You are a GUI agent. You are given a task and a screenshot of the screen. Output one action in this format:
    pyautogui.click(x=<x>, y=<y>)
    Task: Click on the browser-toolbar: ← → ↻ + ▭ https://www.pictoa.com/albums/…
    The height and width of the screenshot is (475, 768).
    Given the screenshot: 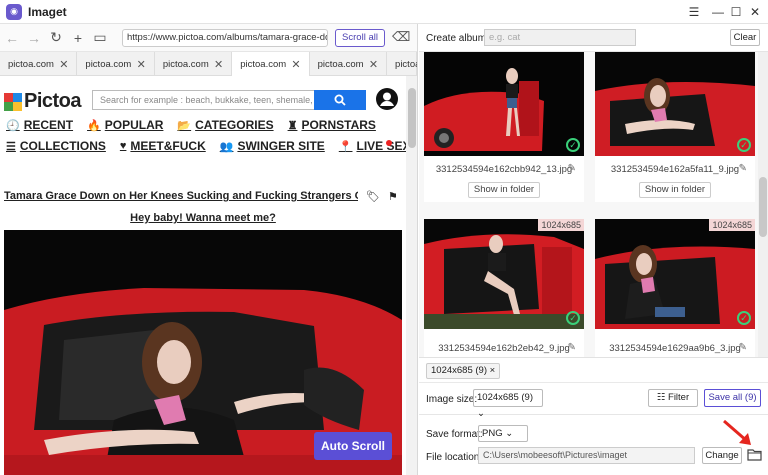 What is the action you would take?
    pyautogui.click(x=208, y=38)
    